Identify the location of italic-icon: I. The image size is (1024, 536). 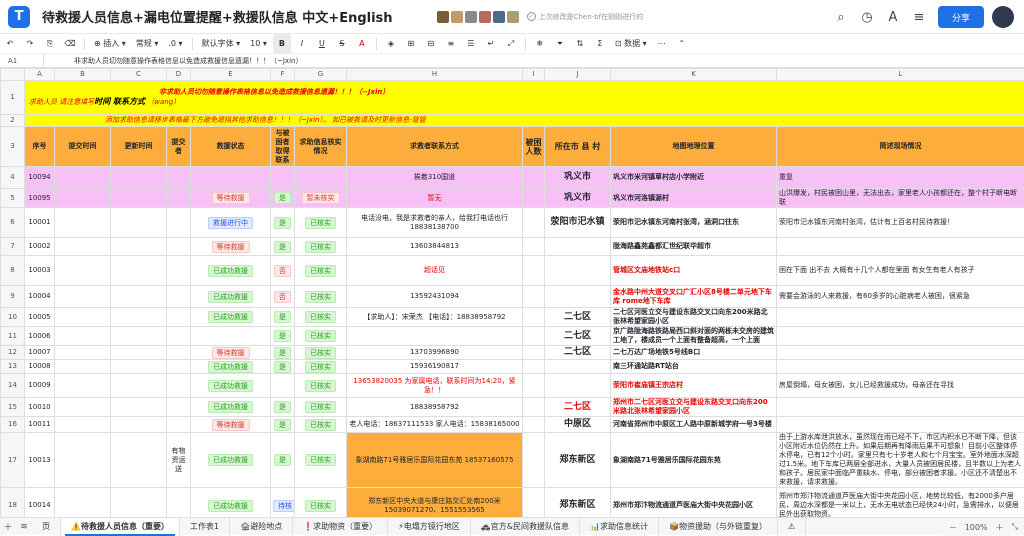
(302, 44).